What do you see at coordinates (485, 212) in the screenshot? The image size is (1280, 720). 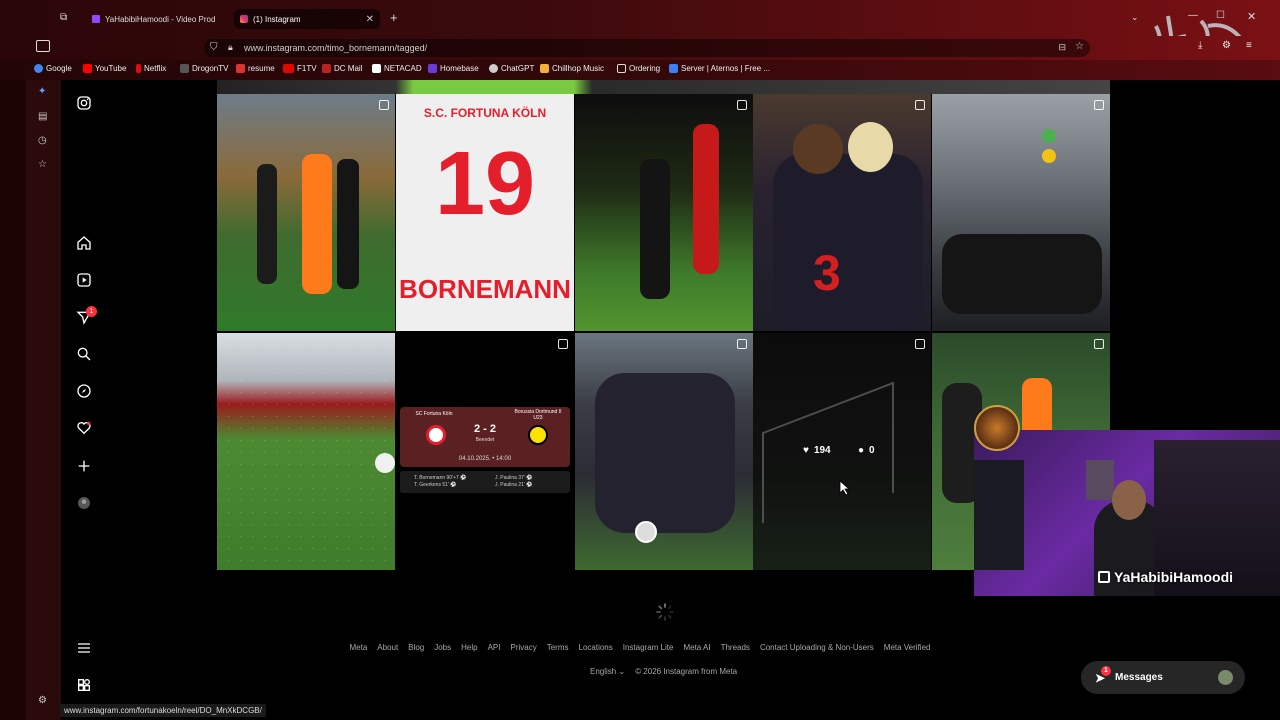 I see `post-tile-jersey: S.C. FORTUNA KÖLN 19 BORNEMANN` at bounding box center [485, 212].